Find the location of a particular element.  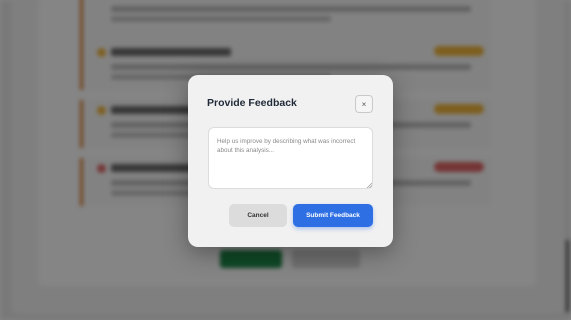

submit-feedback-button: Submit Feedback is located at coordinates (333, 215).